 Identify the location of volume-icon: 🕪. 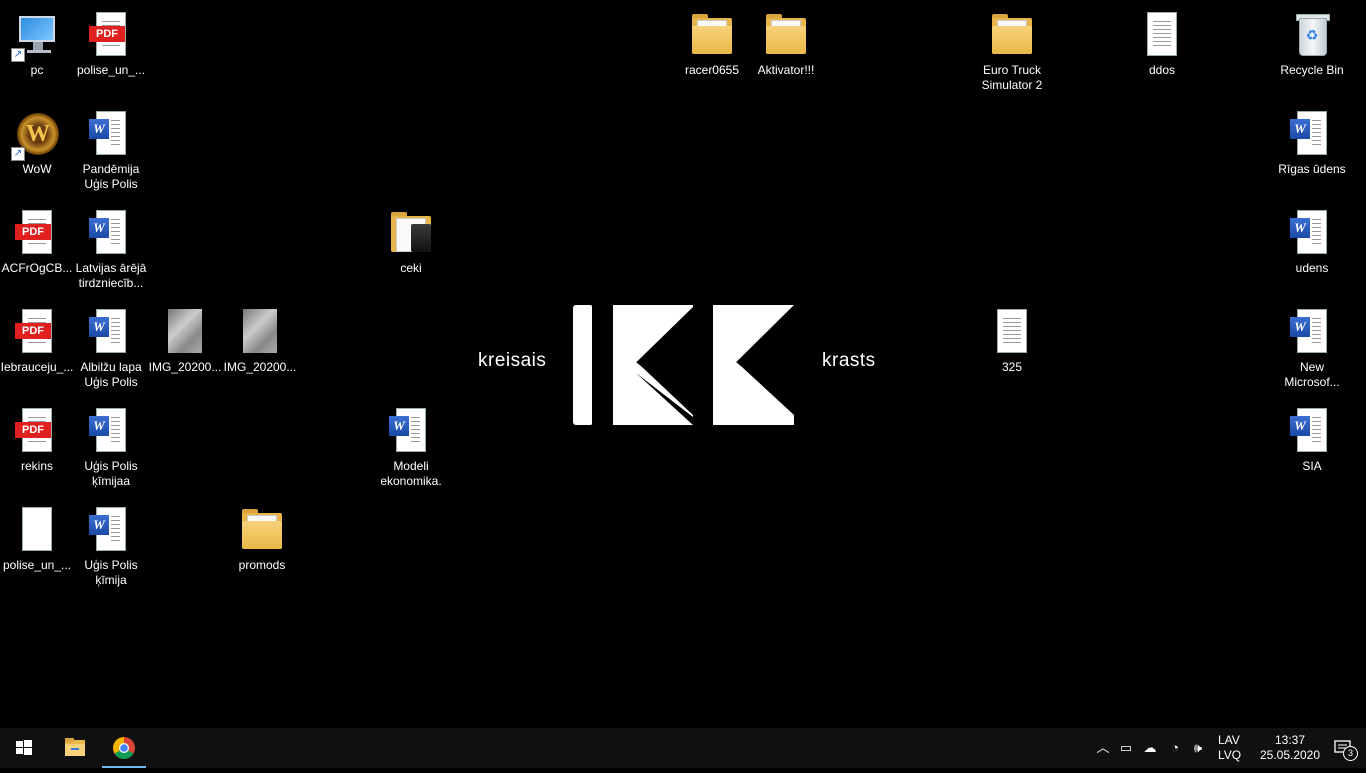
(1198, 748).